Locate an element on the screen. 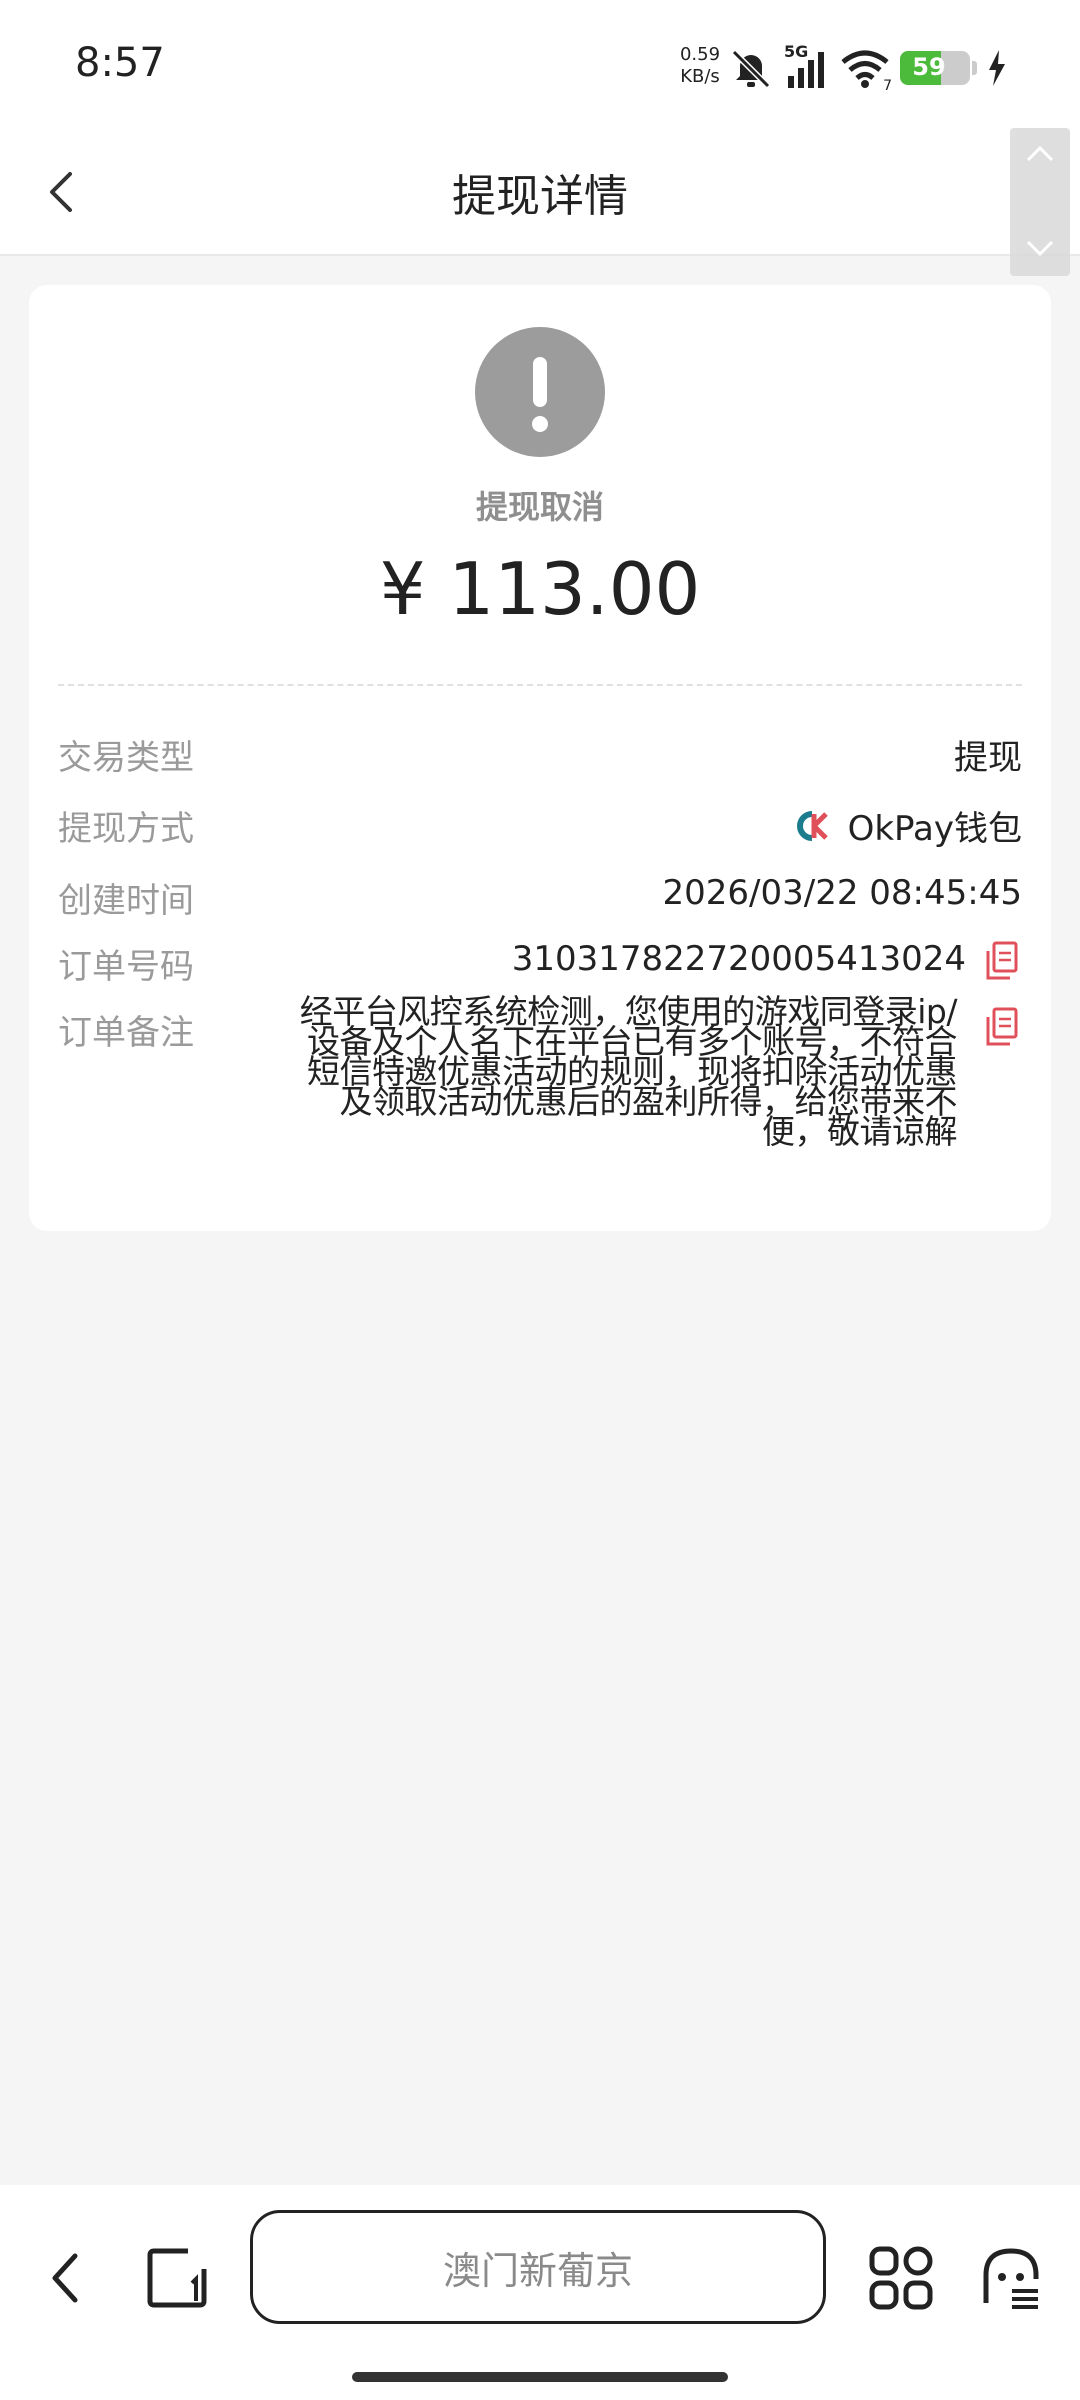 The image size is (1080, 2400). scroll-down-icon is located at coordinates (1040, 248).